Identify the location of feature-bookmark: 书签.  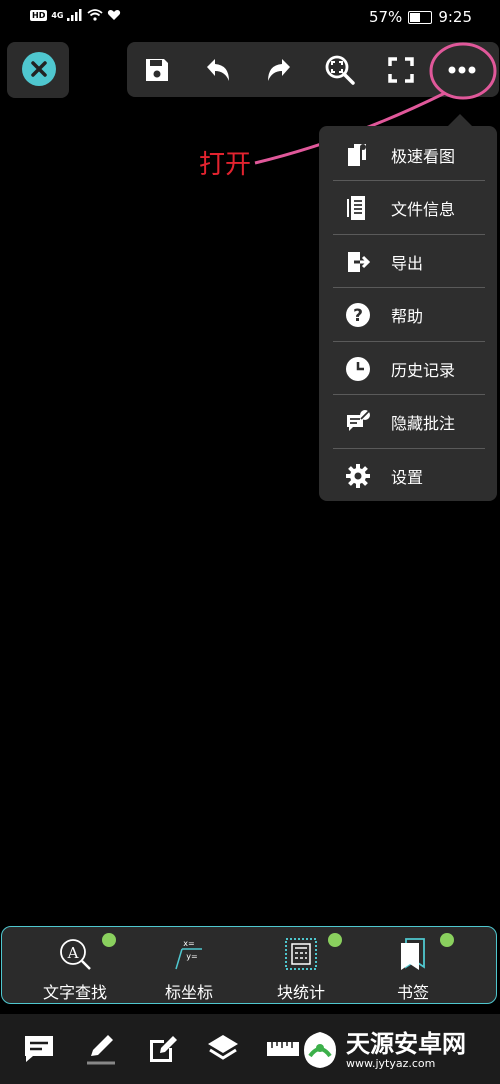
(413, 966).